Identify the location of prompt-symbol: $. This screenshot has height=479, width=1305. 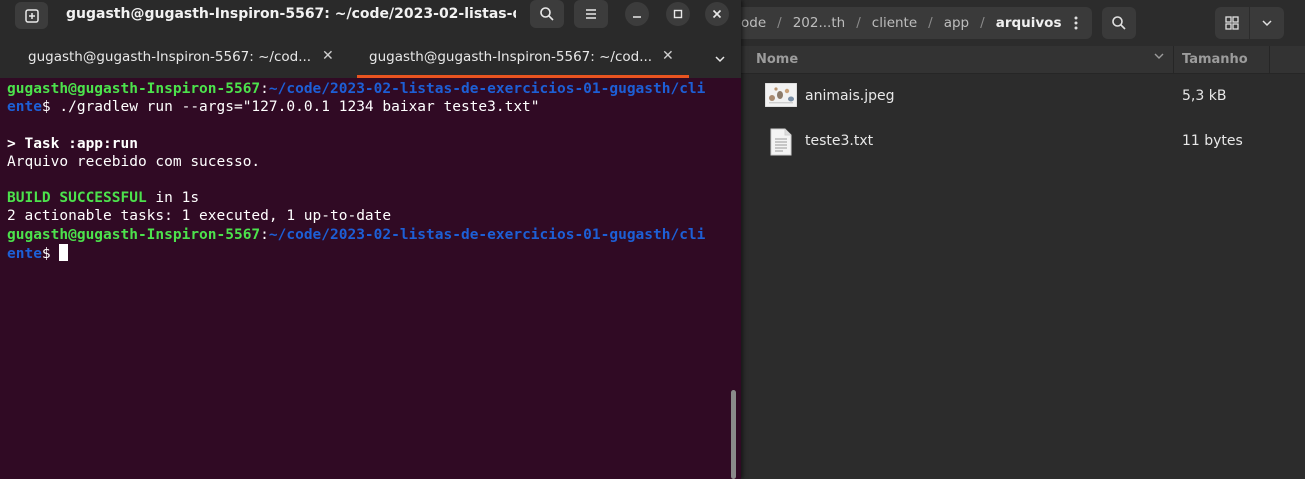
(50, 253).